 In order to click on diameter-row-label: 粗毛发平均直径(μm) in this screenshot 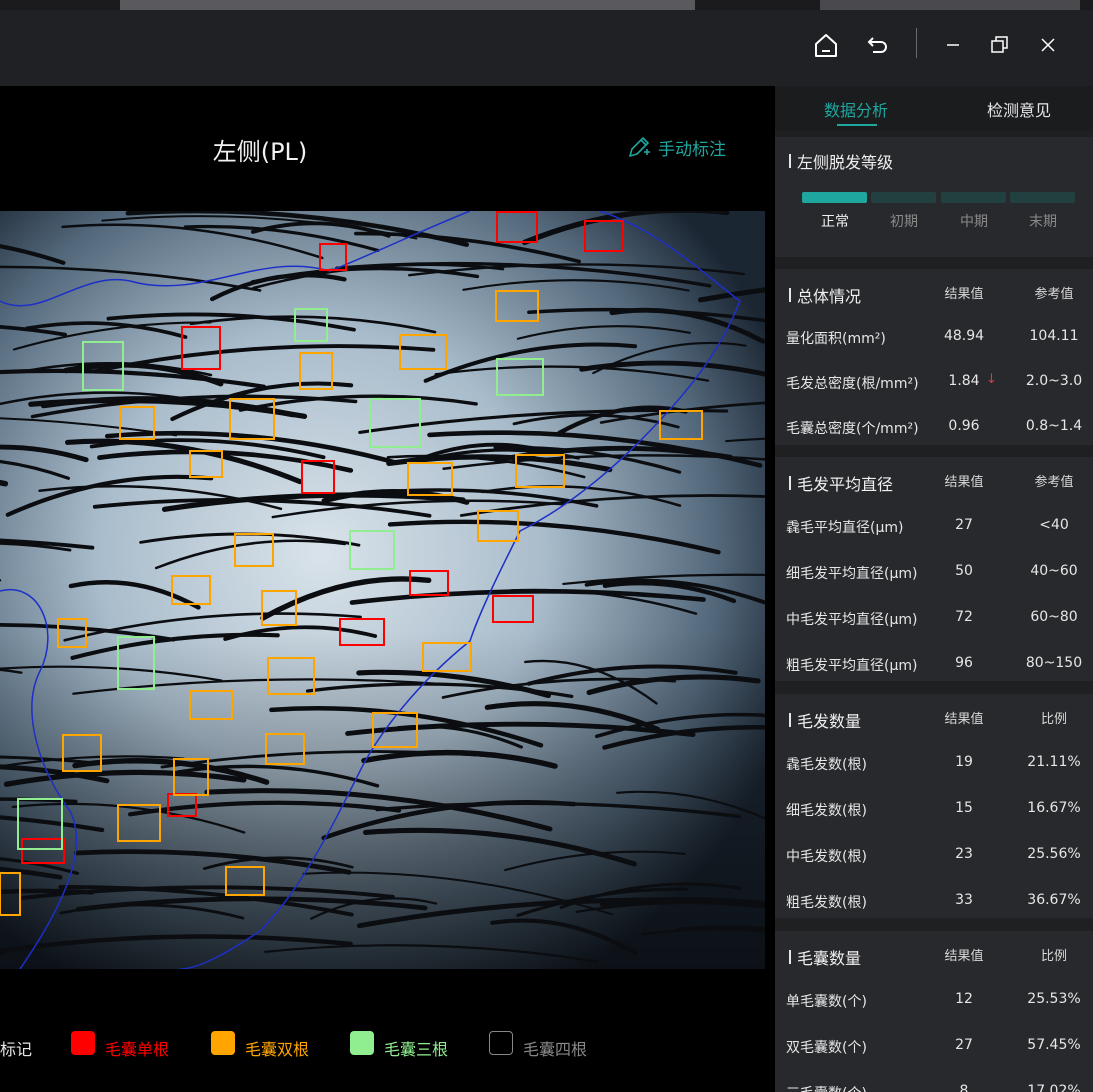, I will do `click(852, 666)`.